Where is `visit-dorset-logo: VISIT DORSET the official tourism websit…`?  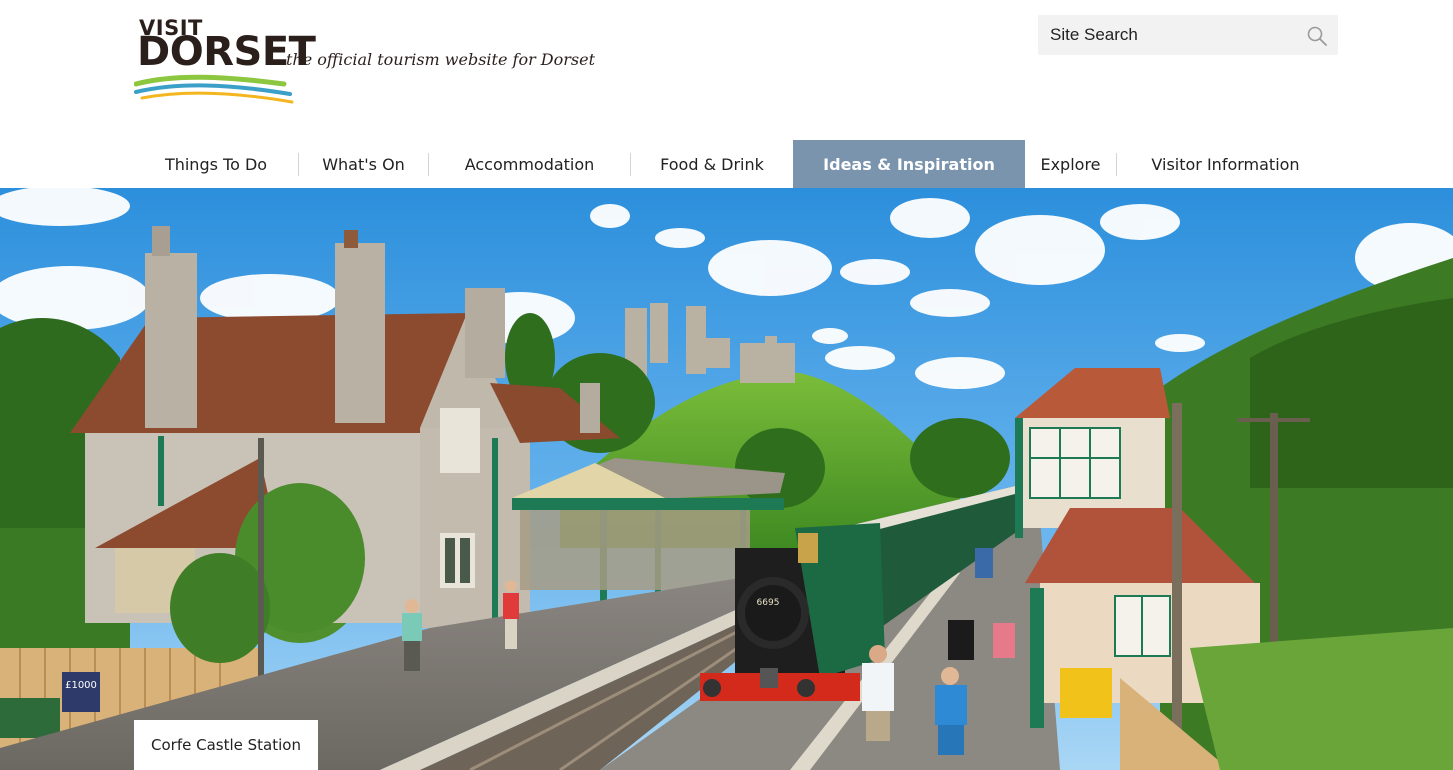 visit-dorset-logo: VISIT DORSET the official tourism websit… is located at coordinates (364, 60).